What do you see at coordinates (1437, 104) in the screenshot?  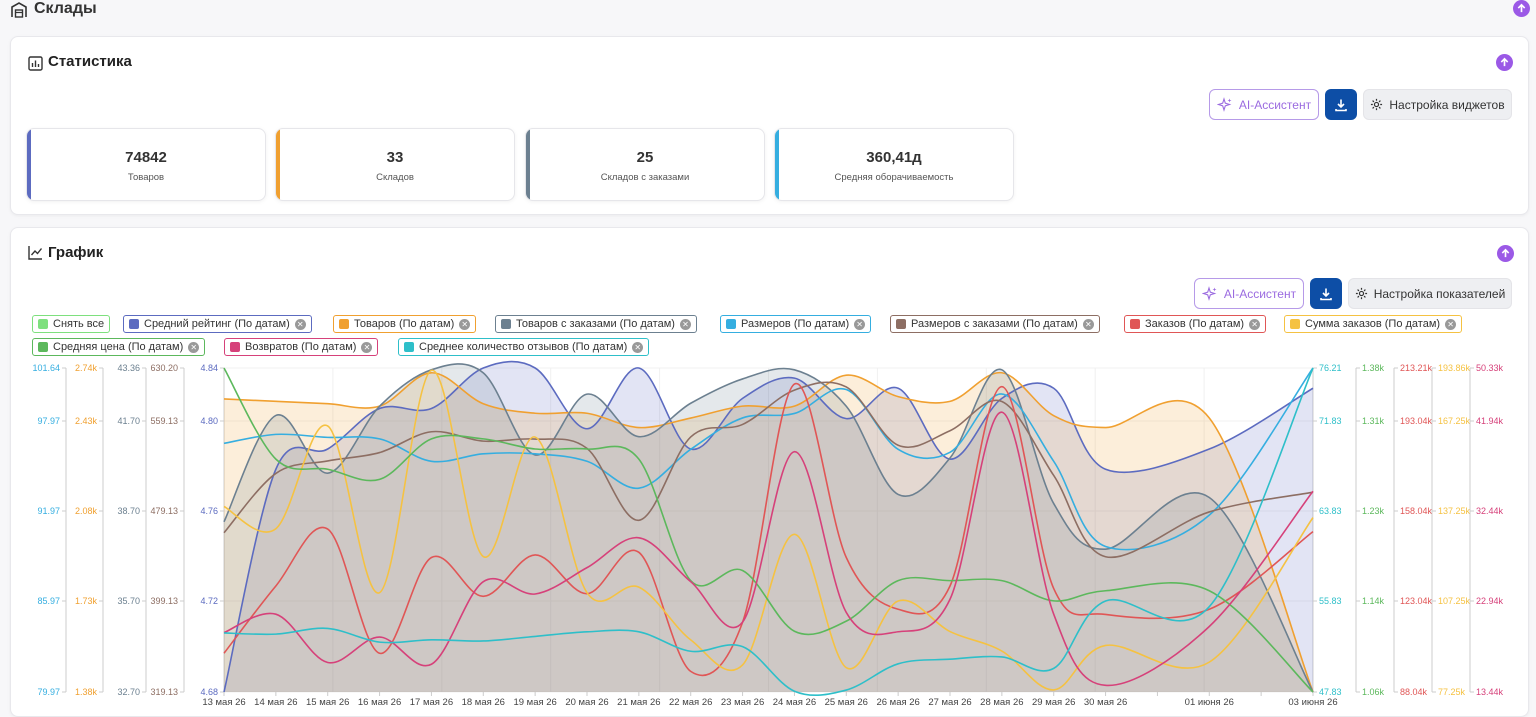 I see `widget-settings-button: Настройка виджетов` at bounding box center [1437, 104].